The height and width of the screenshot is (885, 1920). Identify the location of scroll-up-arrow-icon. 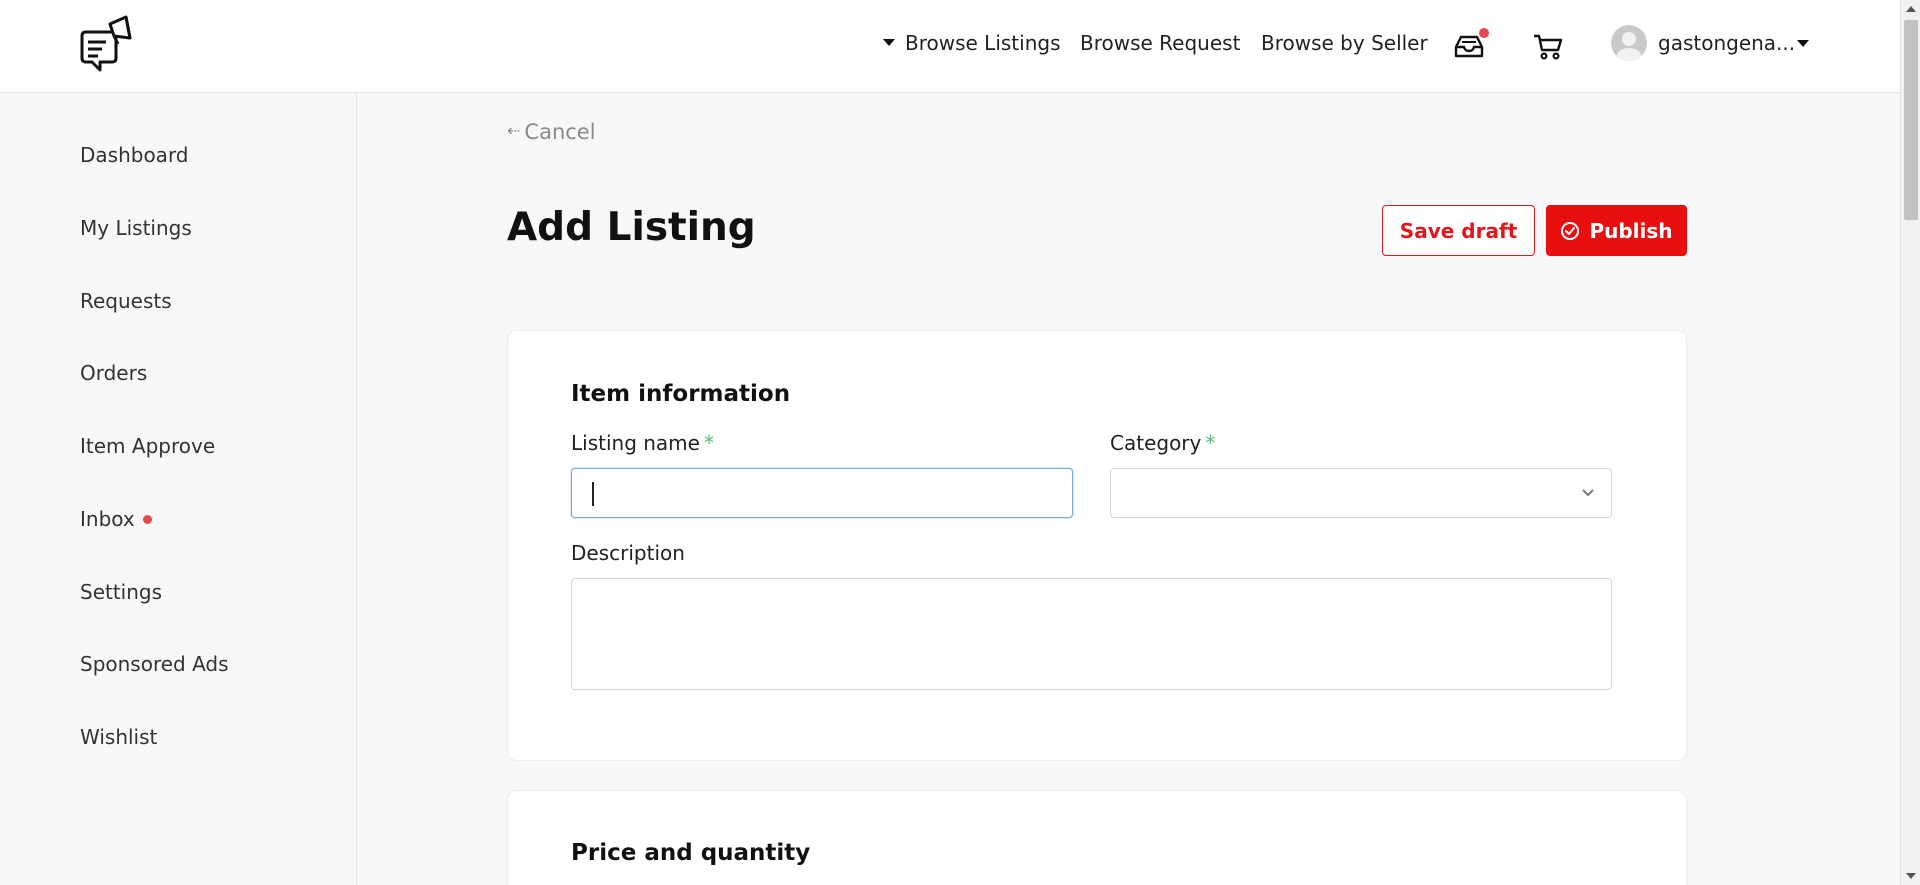
(1911, 9).